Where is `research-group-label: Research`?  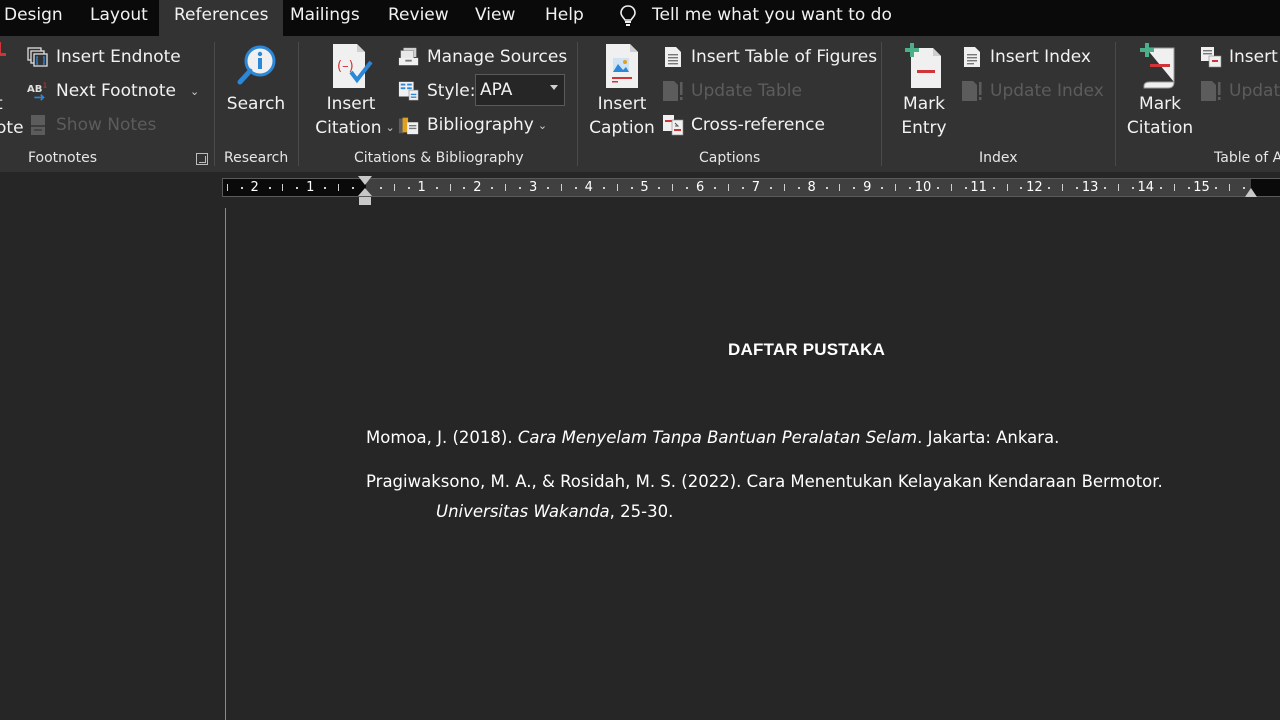 research-group-label: Research is located at coordinates (256, 158).